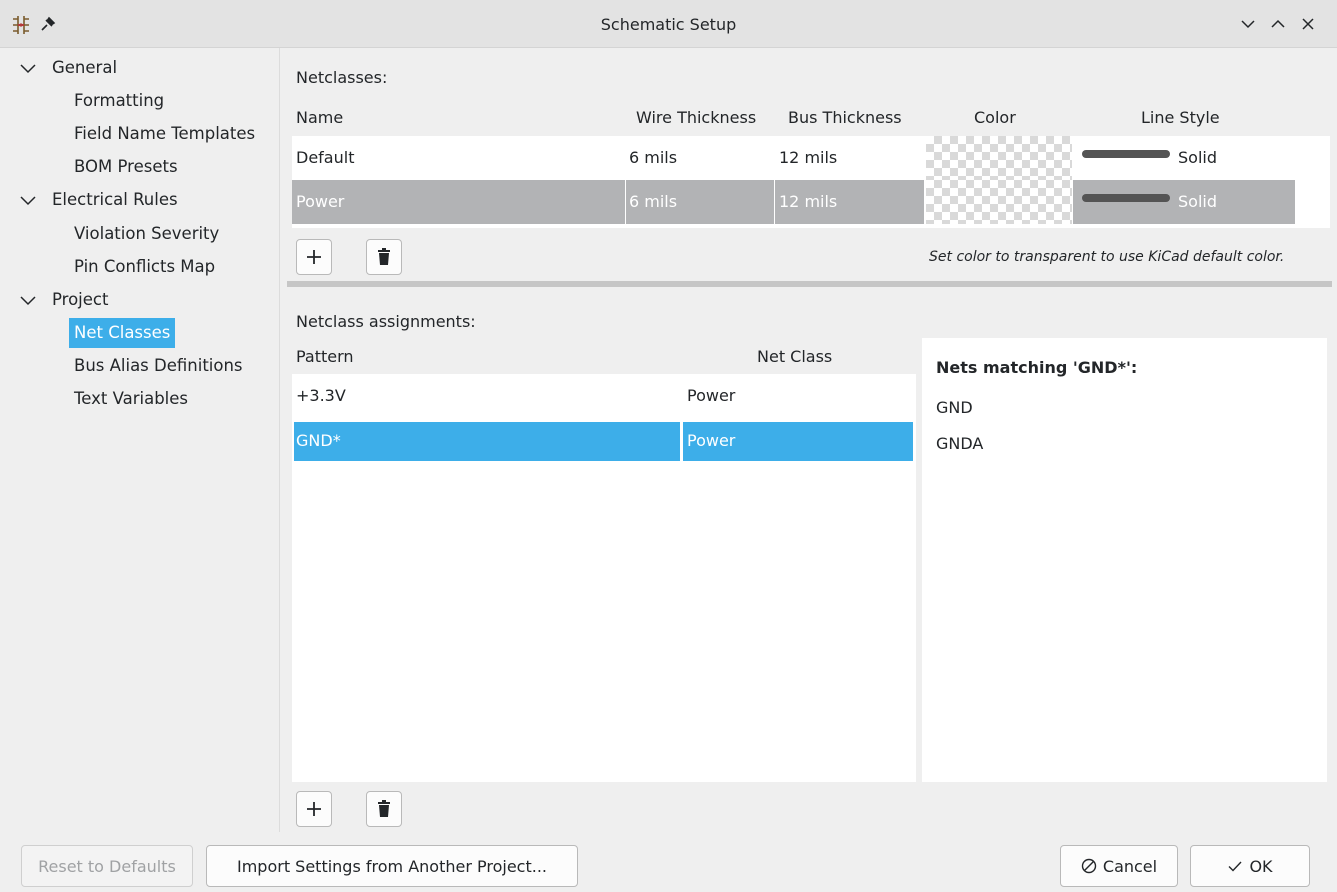 This screenshot has width=1337, height=892. I want to click on maximize-icon, so click(1278, 24).